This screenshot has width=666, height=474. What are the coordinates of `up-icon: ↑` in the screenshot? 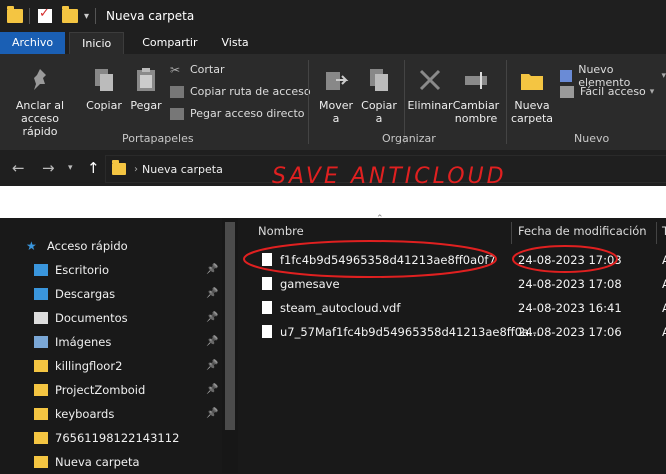 It's located at (93, 168).